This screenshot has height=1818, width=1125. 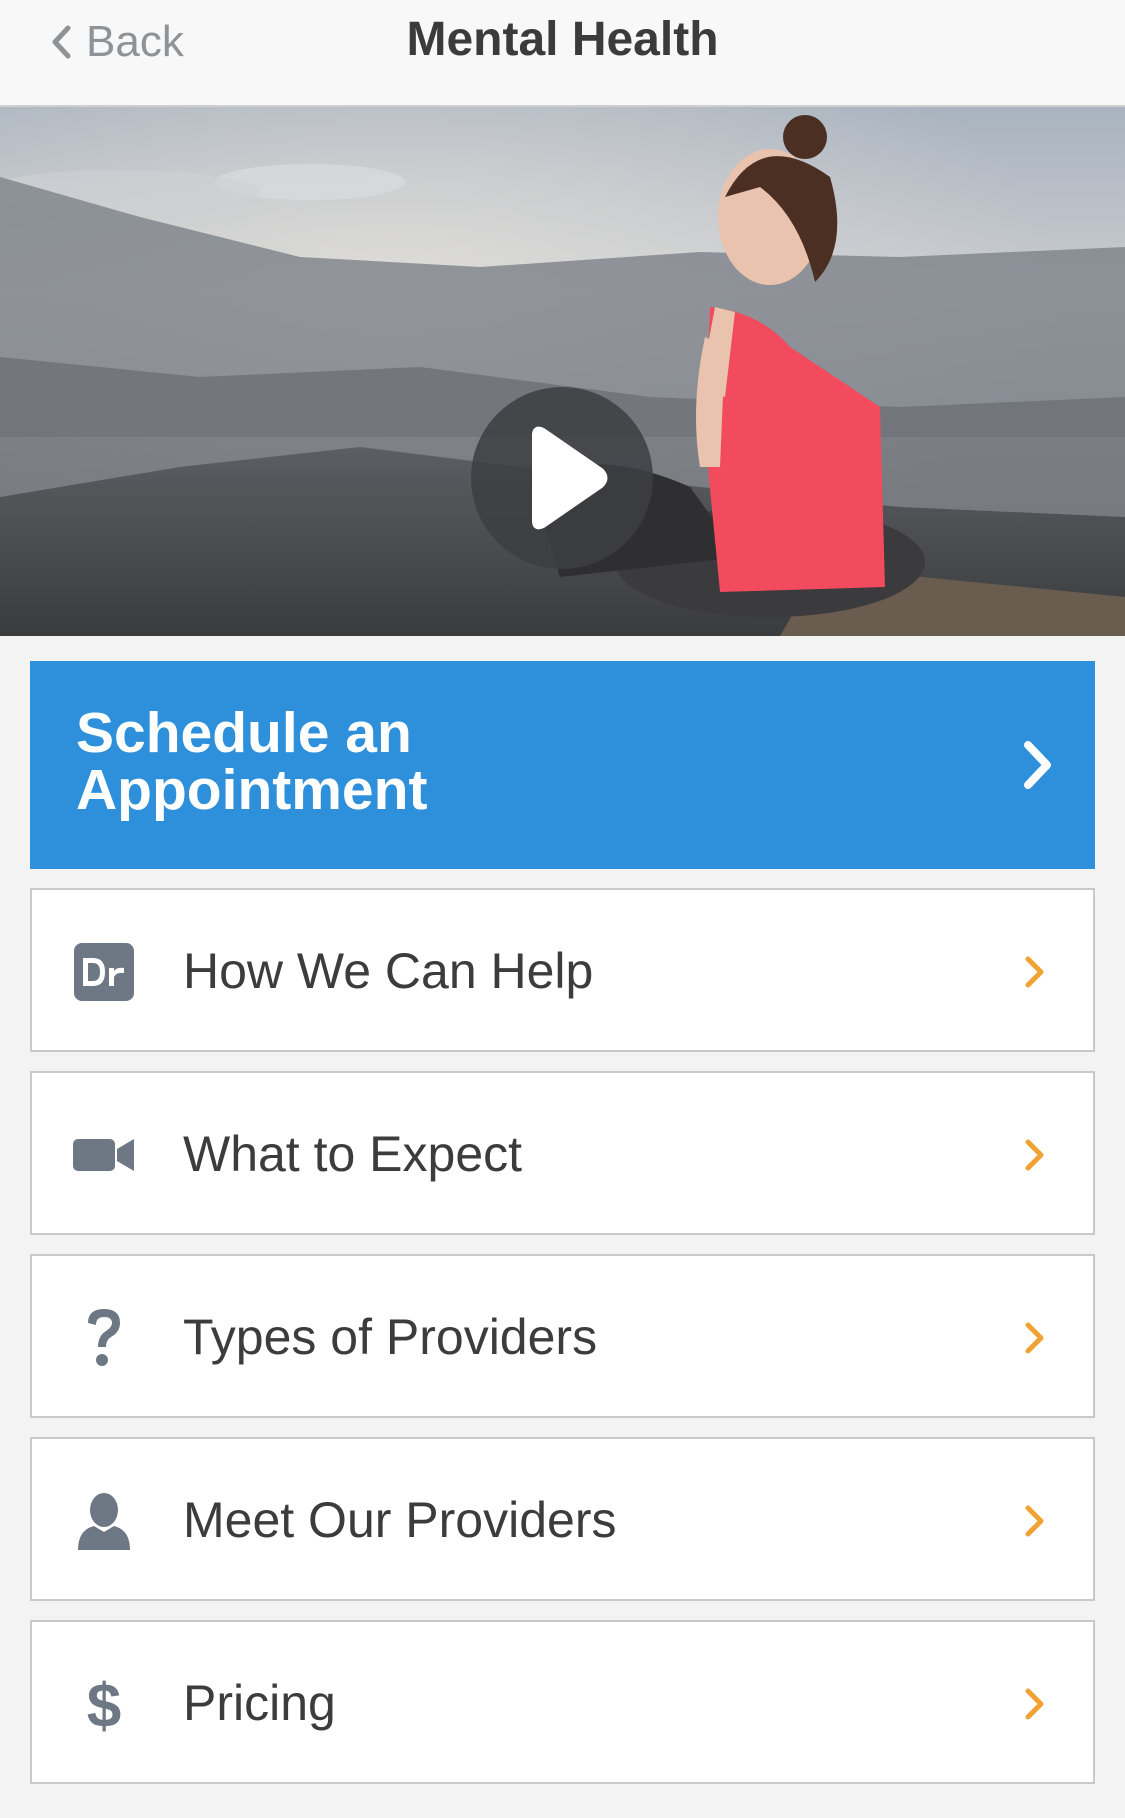 I want to click on schedule-appointment-button: Schedule an Appointment, so click(x=562, y=765).